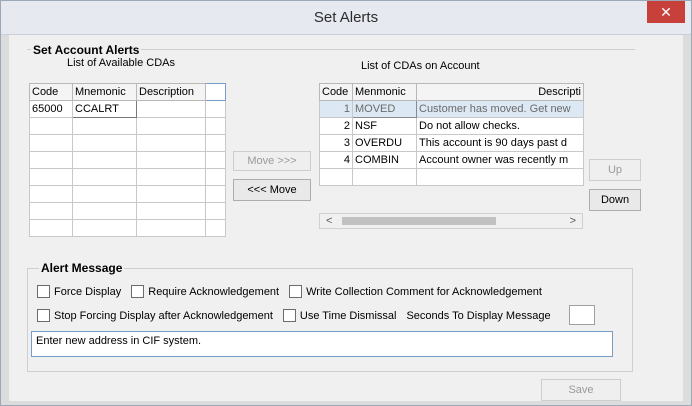  I want to click on time-dismissal-label: Use Time Dismissal, so click(348, 315).